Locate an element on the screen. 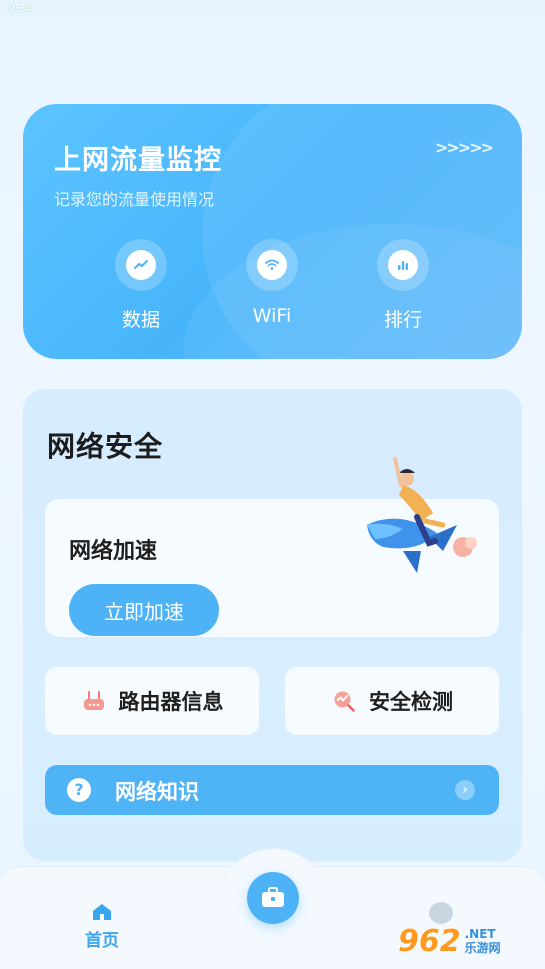 This screenshot has width=545, height=969. security-check-button: 安全检测 is located at coordinates (392, 701).